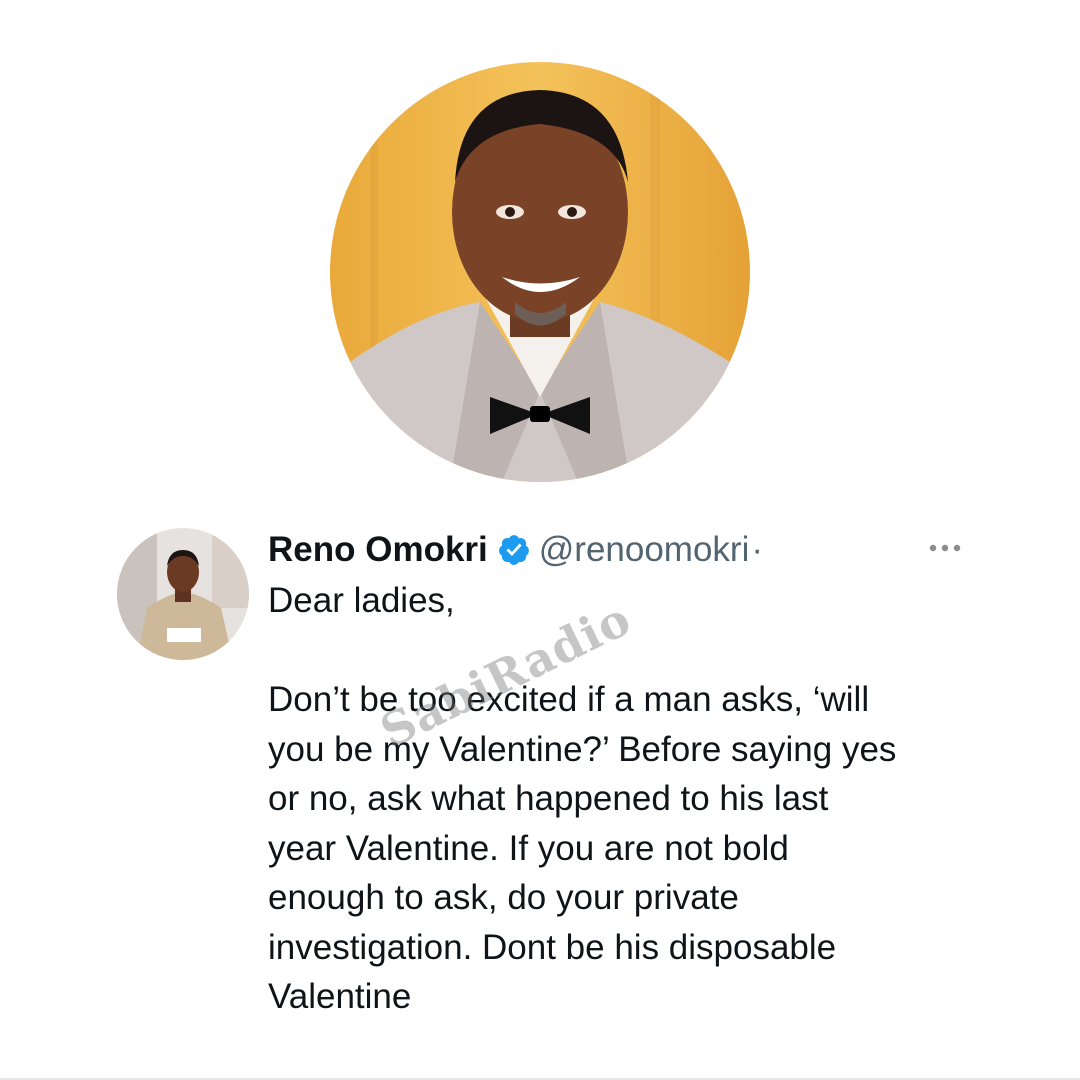 This screenshot has width=1080, height=1080. I want to click on more-options-icon, so click(945, 548).